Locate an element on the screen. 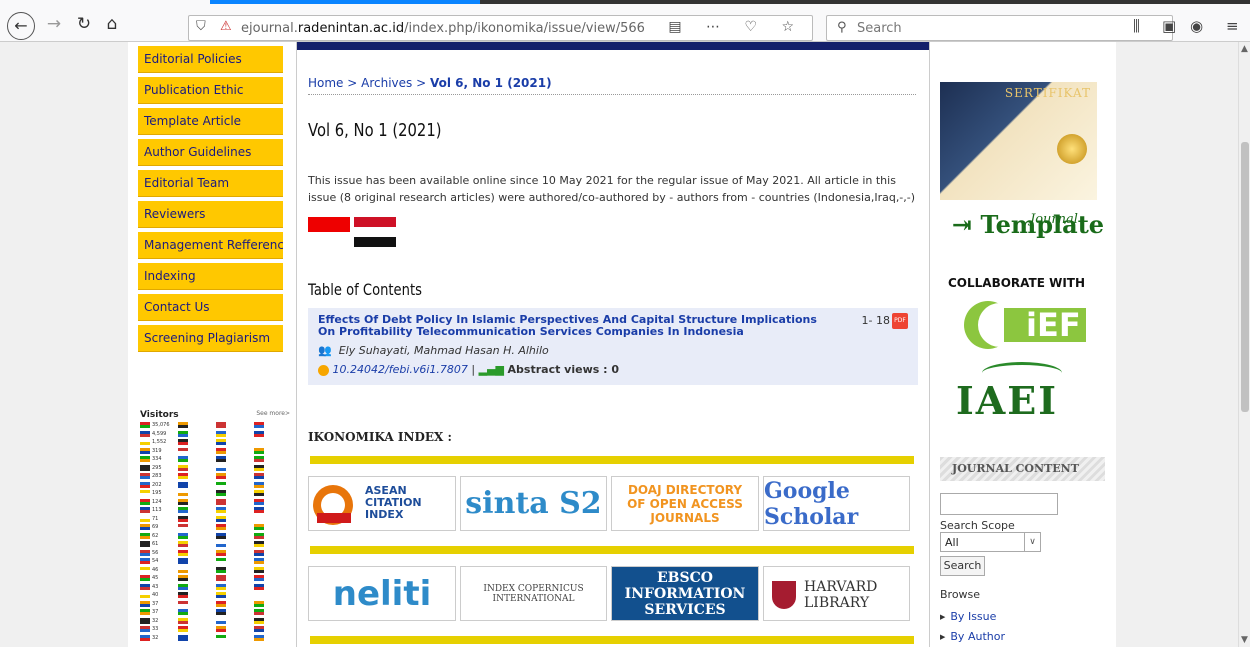  article-authors: 👥 Ely Suhayati, Mahmad Hasan H. Alhilo is located at coordinates (613, 350).